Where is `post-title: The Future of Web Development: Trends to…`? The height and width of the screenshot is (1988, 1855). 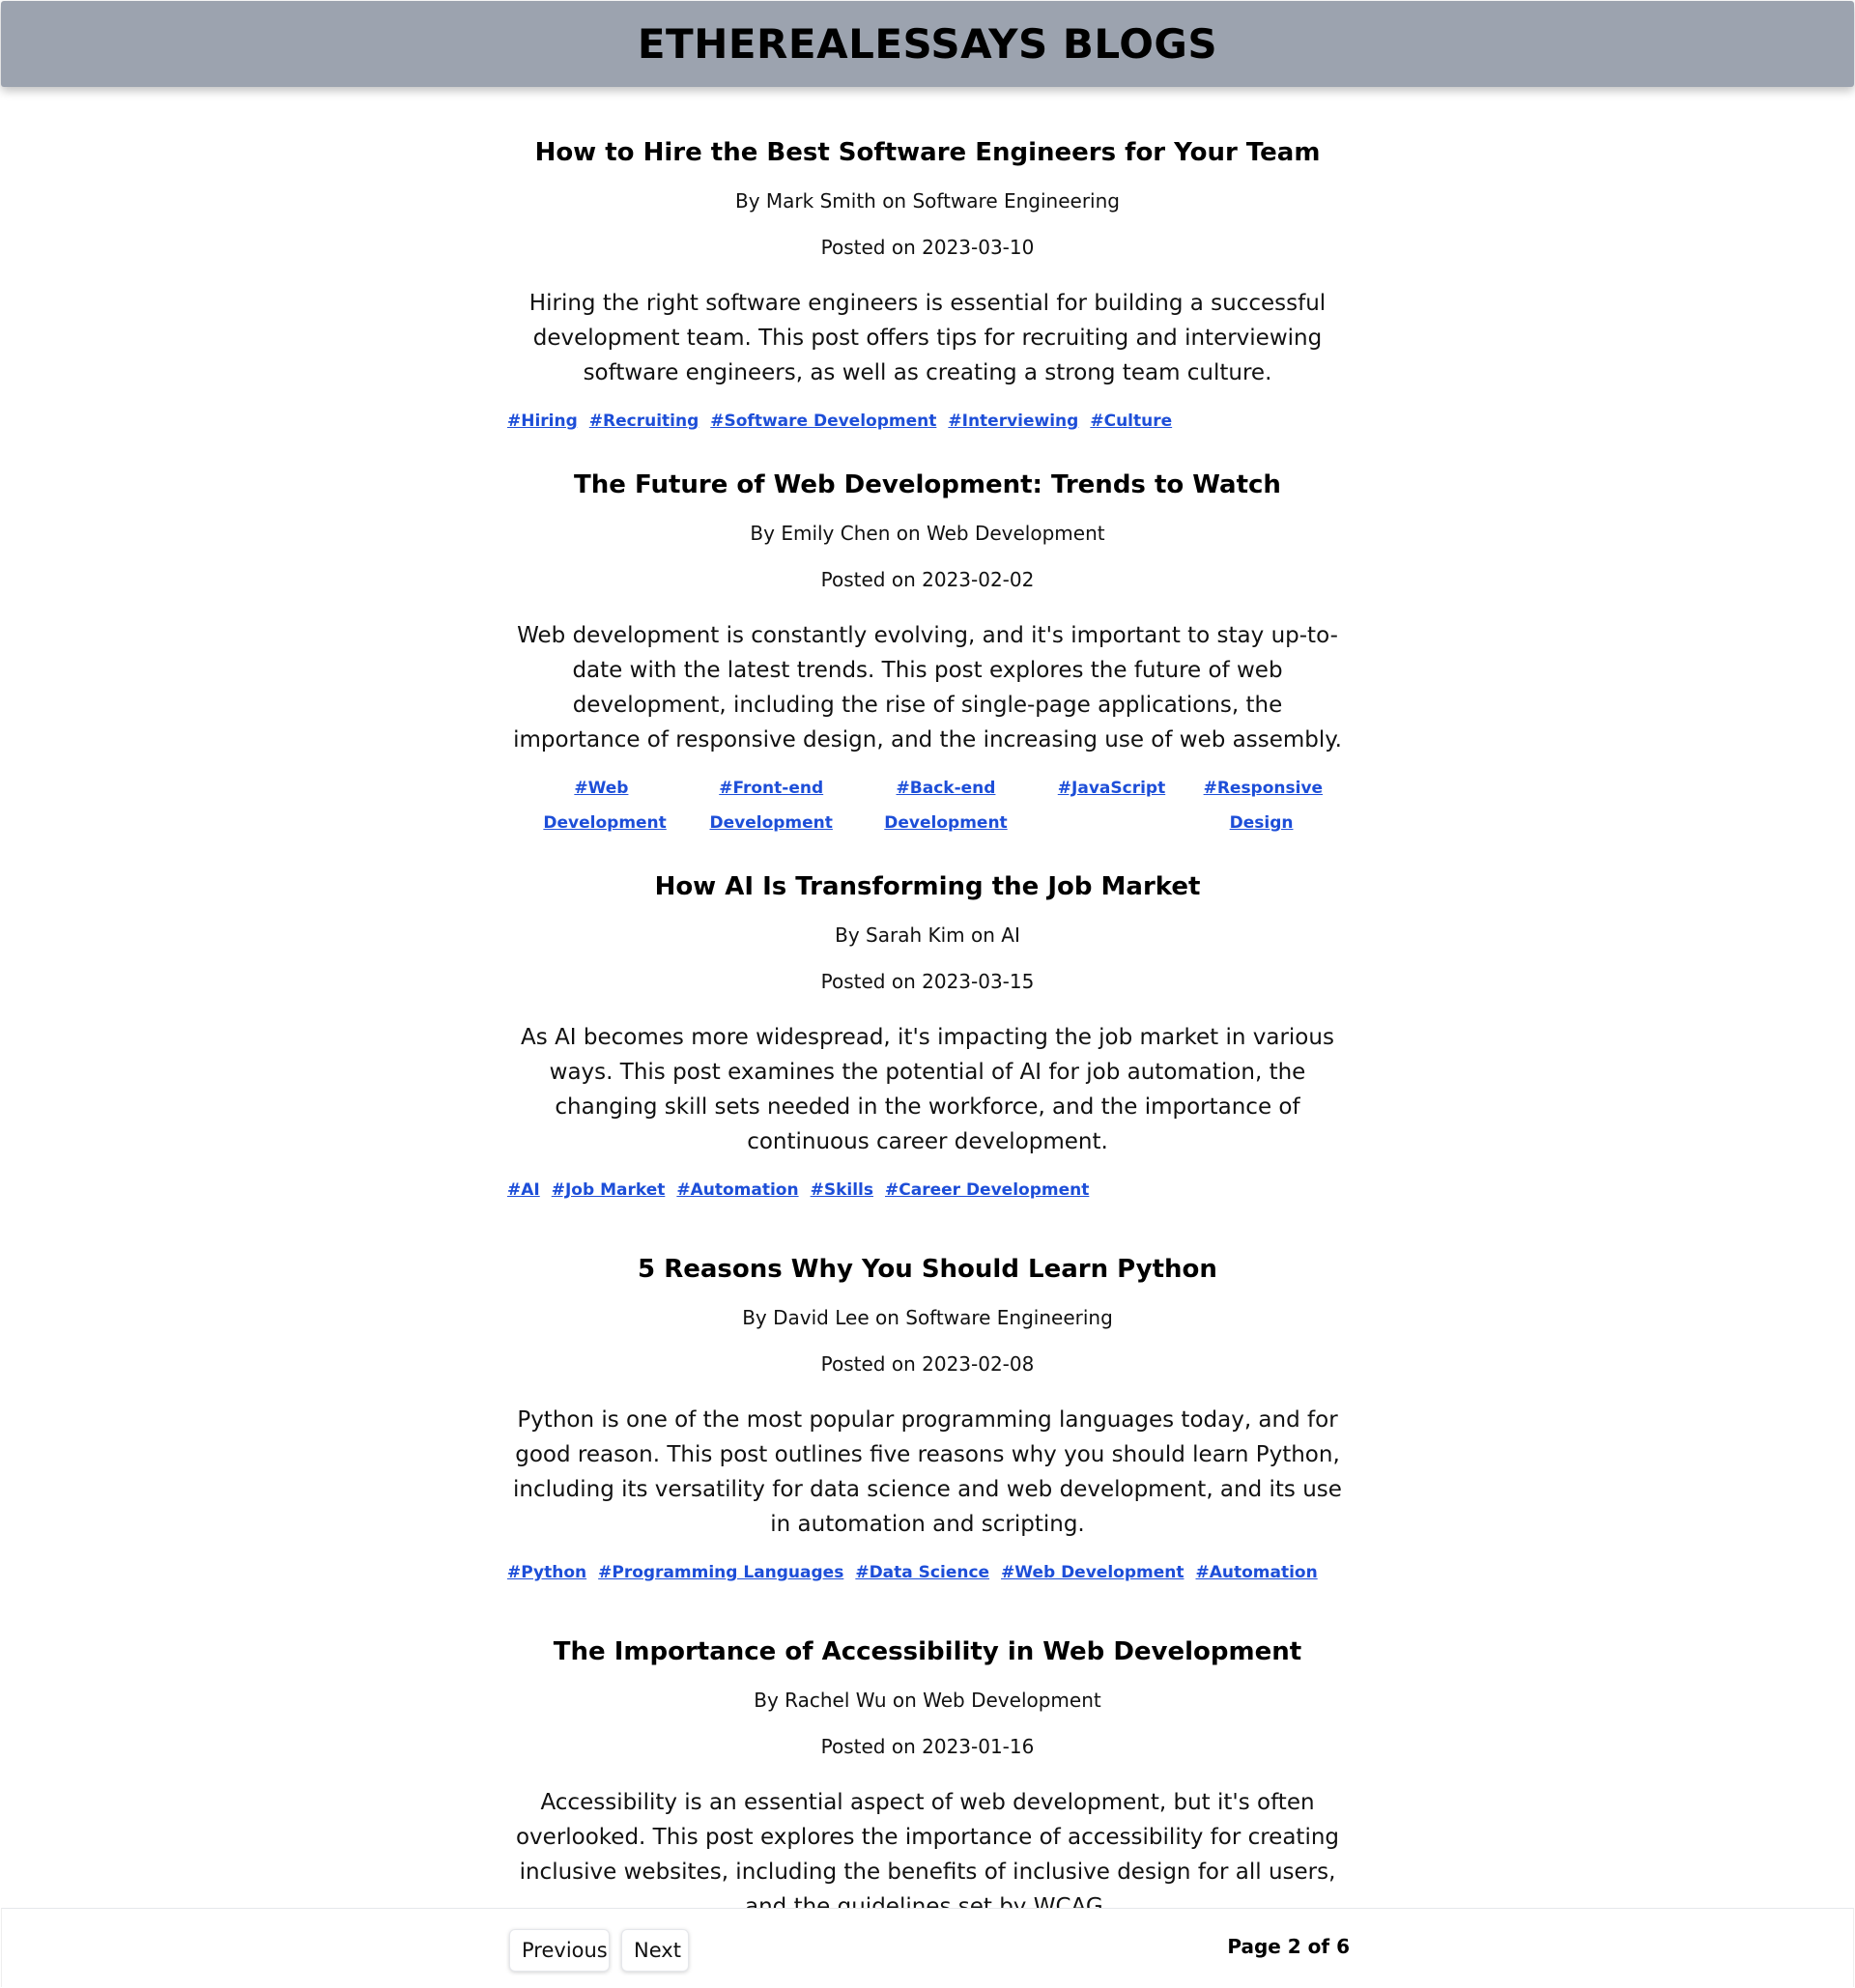 post-title: The Future of Web Development: Trends to… is located at coordinates (927, 484).